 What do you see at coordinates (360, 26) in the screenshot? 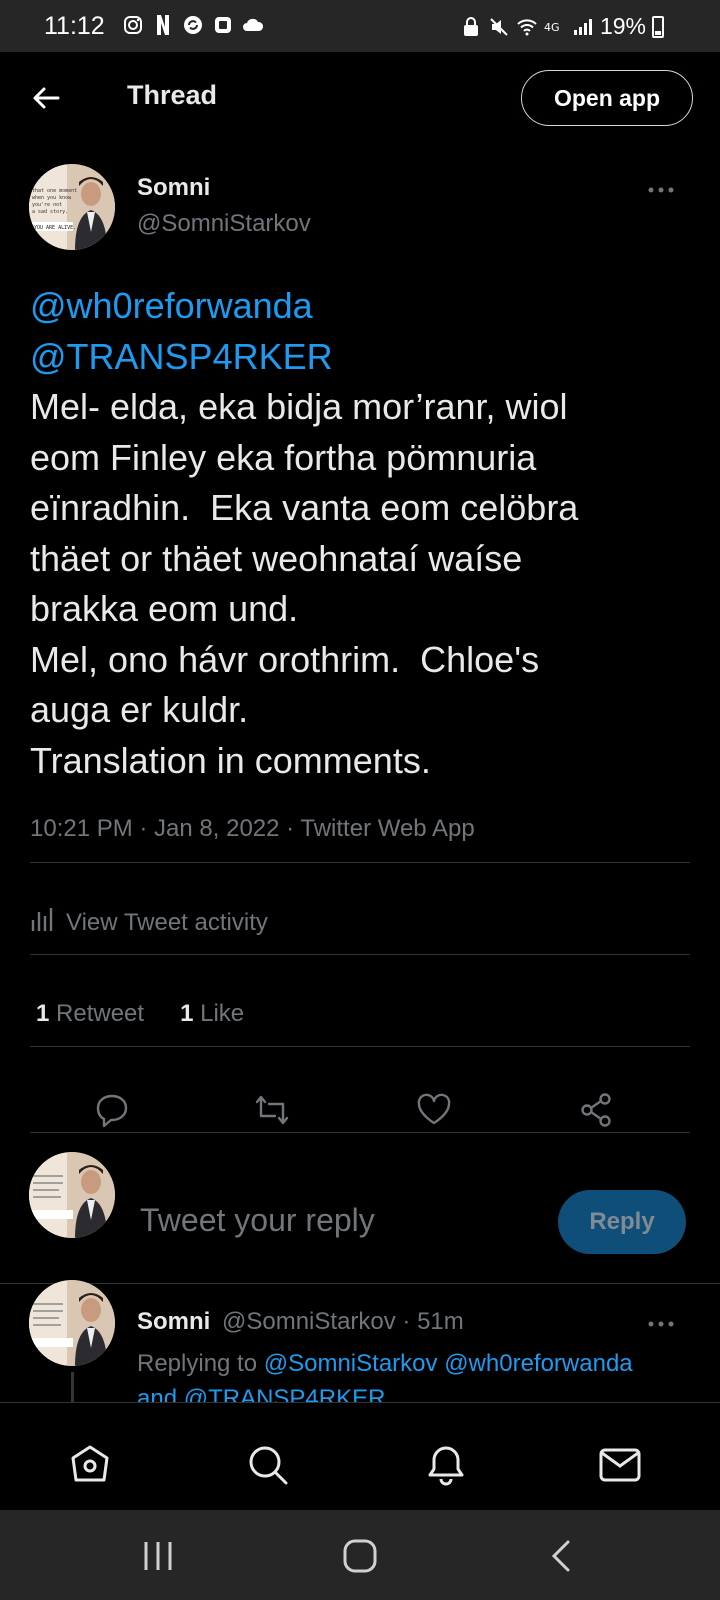
I see `status-bar: 11:12 4G 19%` at bounding box center [360, 26].